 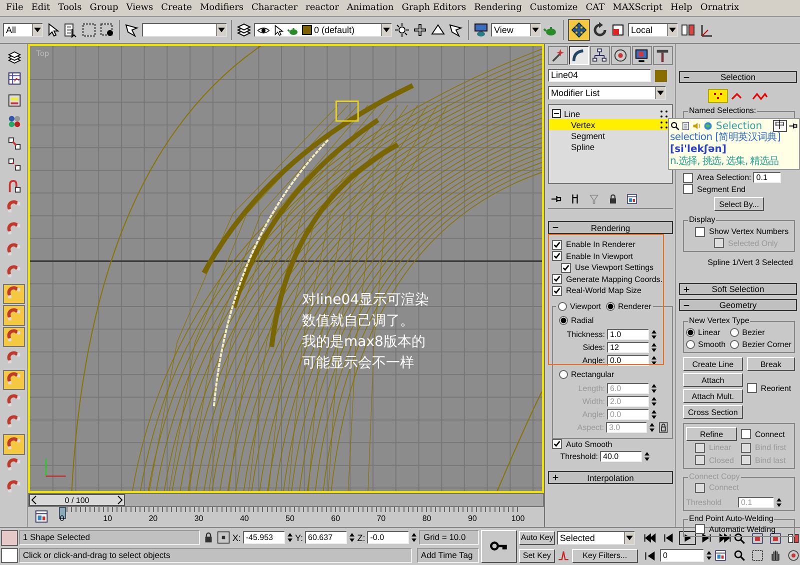 What do you see at coordinates (536, 555) in the screenshot?
I see `set-key-mode-button: Set Key` at bounding box center [536, 555].